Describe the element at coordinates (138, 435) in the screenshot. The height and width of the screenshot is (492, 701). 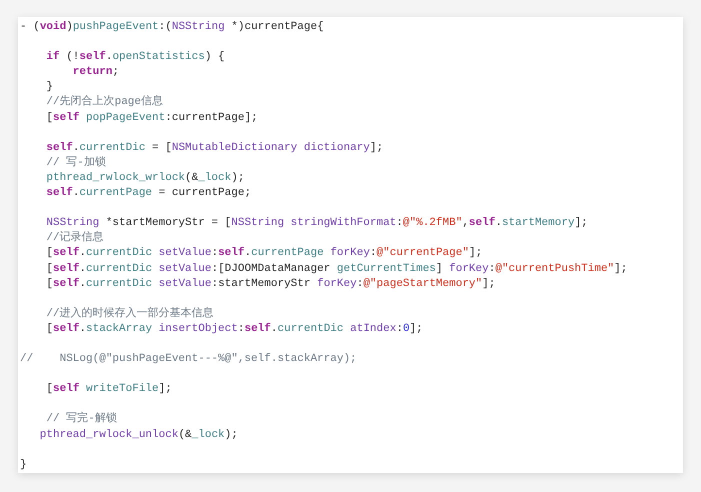
I see `code-line: pthread_rwlock_unlock(&_lock);` at that location.